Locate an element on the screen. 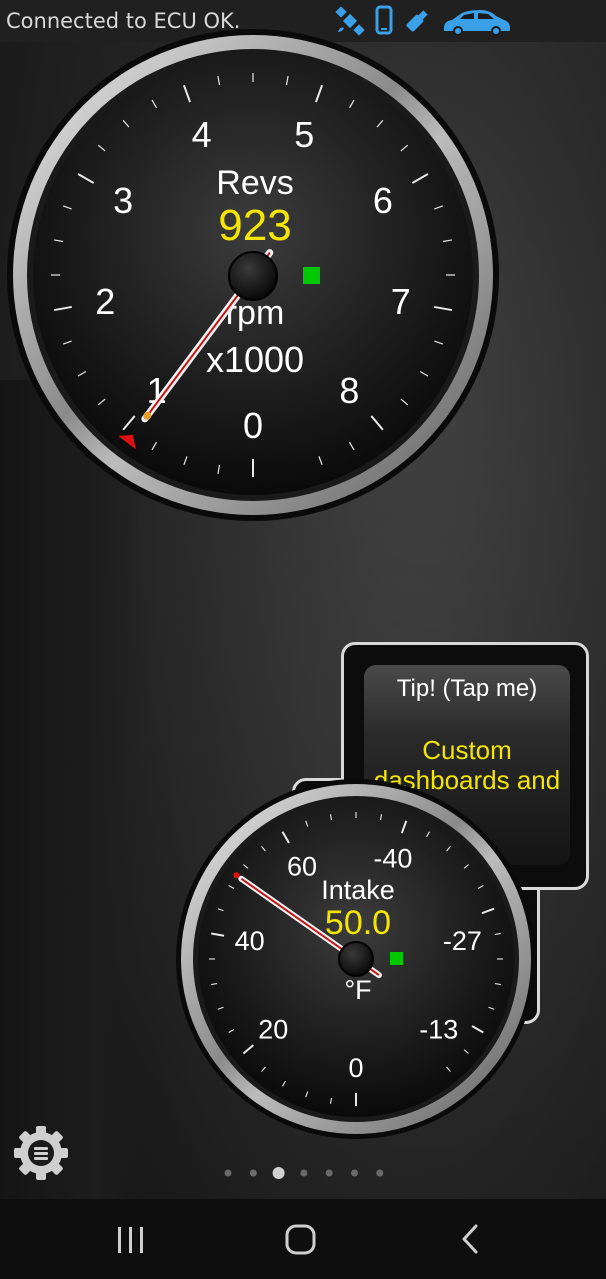 The image size is (606, 1279). rev-gauge-tick-label: 5 is located at coordinates (304, 134).